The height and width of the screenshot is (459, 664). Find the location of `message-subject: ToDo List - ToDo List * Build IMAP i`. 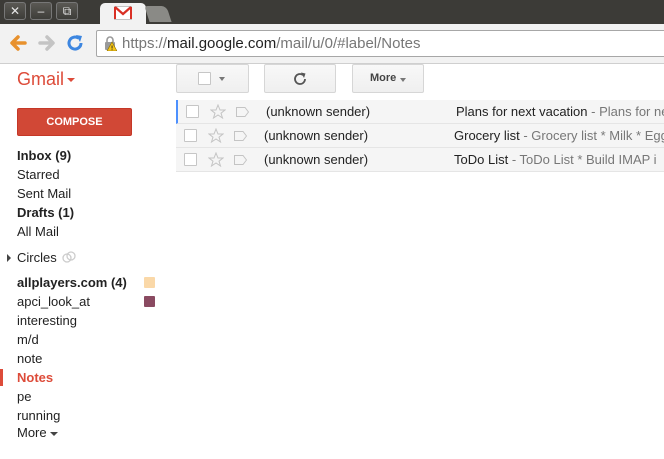

message-subject: ToDo List - ToDo List * Build IMAP i is located at coordinates (555, 159).